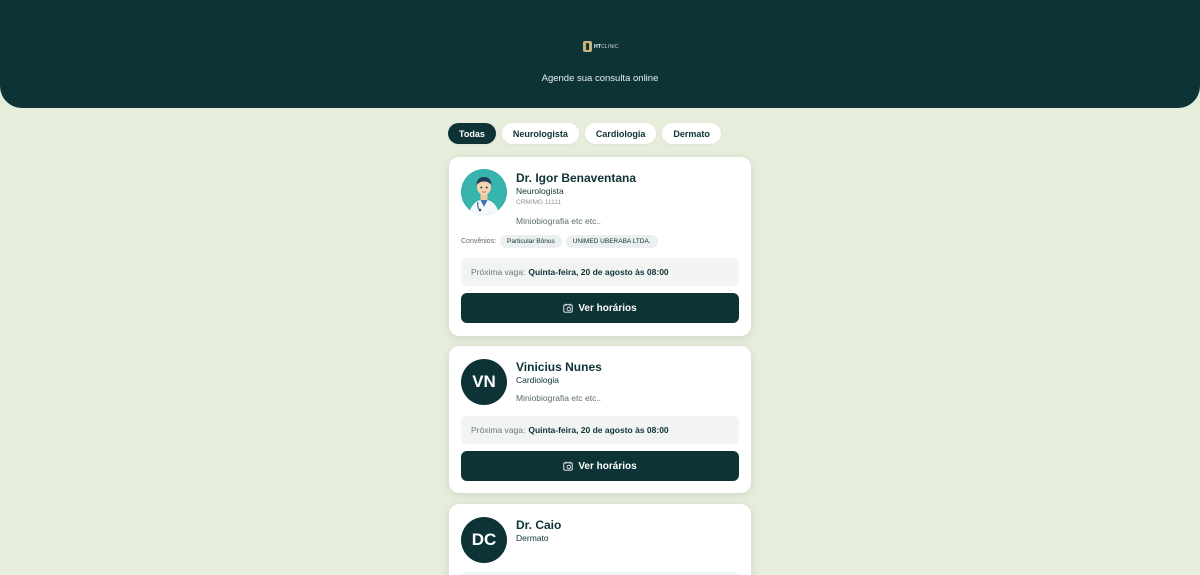  Describe the element at coordinates (611, 241) in the screenshot. I see `convenio-tag: UNIMED UBERABA LTDA.` at that location.